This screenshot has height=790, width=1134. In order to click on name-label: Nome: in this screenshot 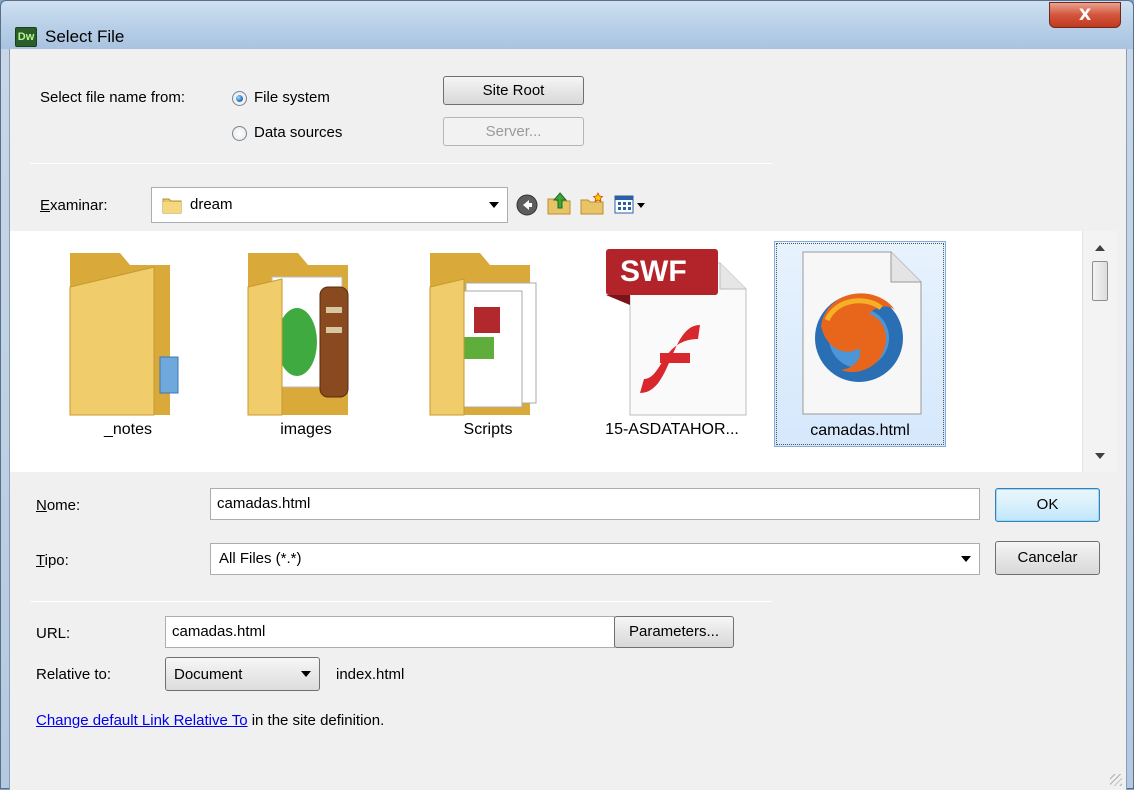, I will do `click(58, 505)`.